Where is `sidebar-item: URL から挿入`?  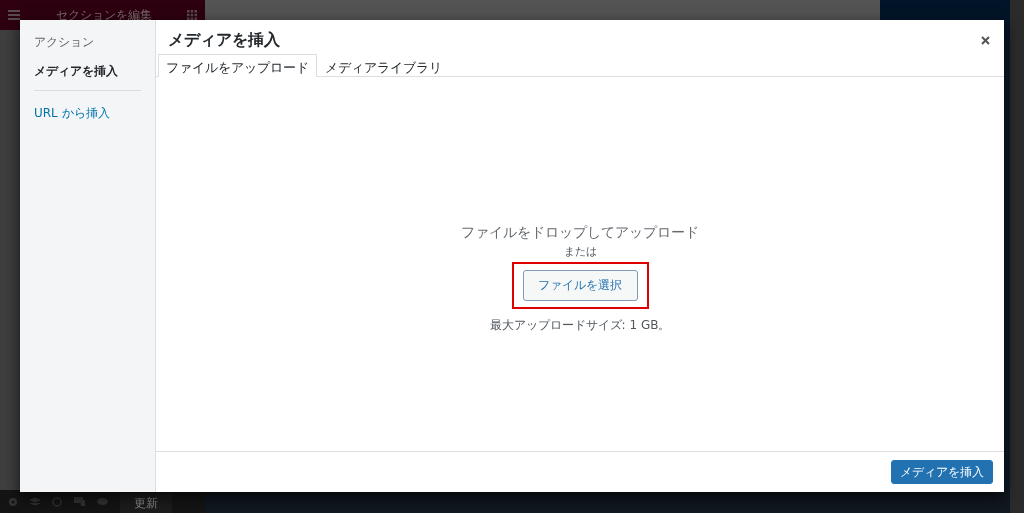
sidebar-item: URL から挿入 is located at coordinates (87, 113).